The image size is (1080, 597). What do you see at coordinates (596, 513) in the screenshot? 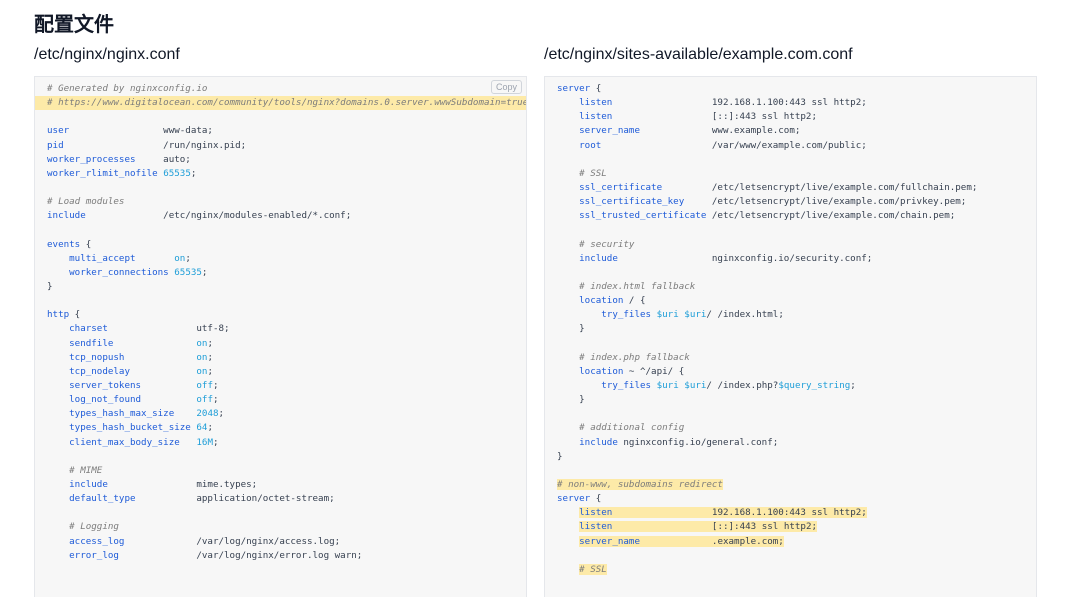
I see `code-token: listen` at bounding box center [596, 513].